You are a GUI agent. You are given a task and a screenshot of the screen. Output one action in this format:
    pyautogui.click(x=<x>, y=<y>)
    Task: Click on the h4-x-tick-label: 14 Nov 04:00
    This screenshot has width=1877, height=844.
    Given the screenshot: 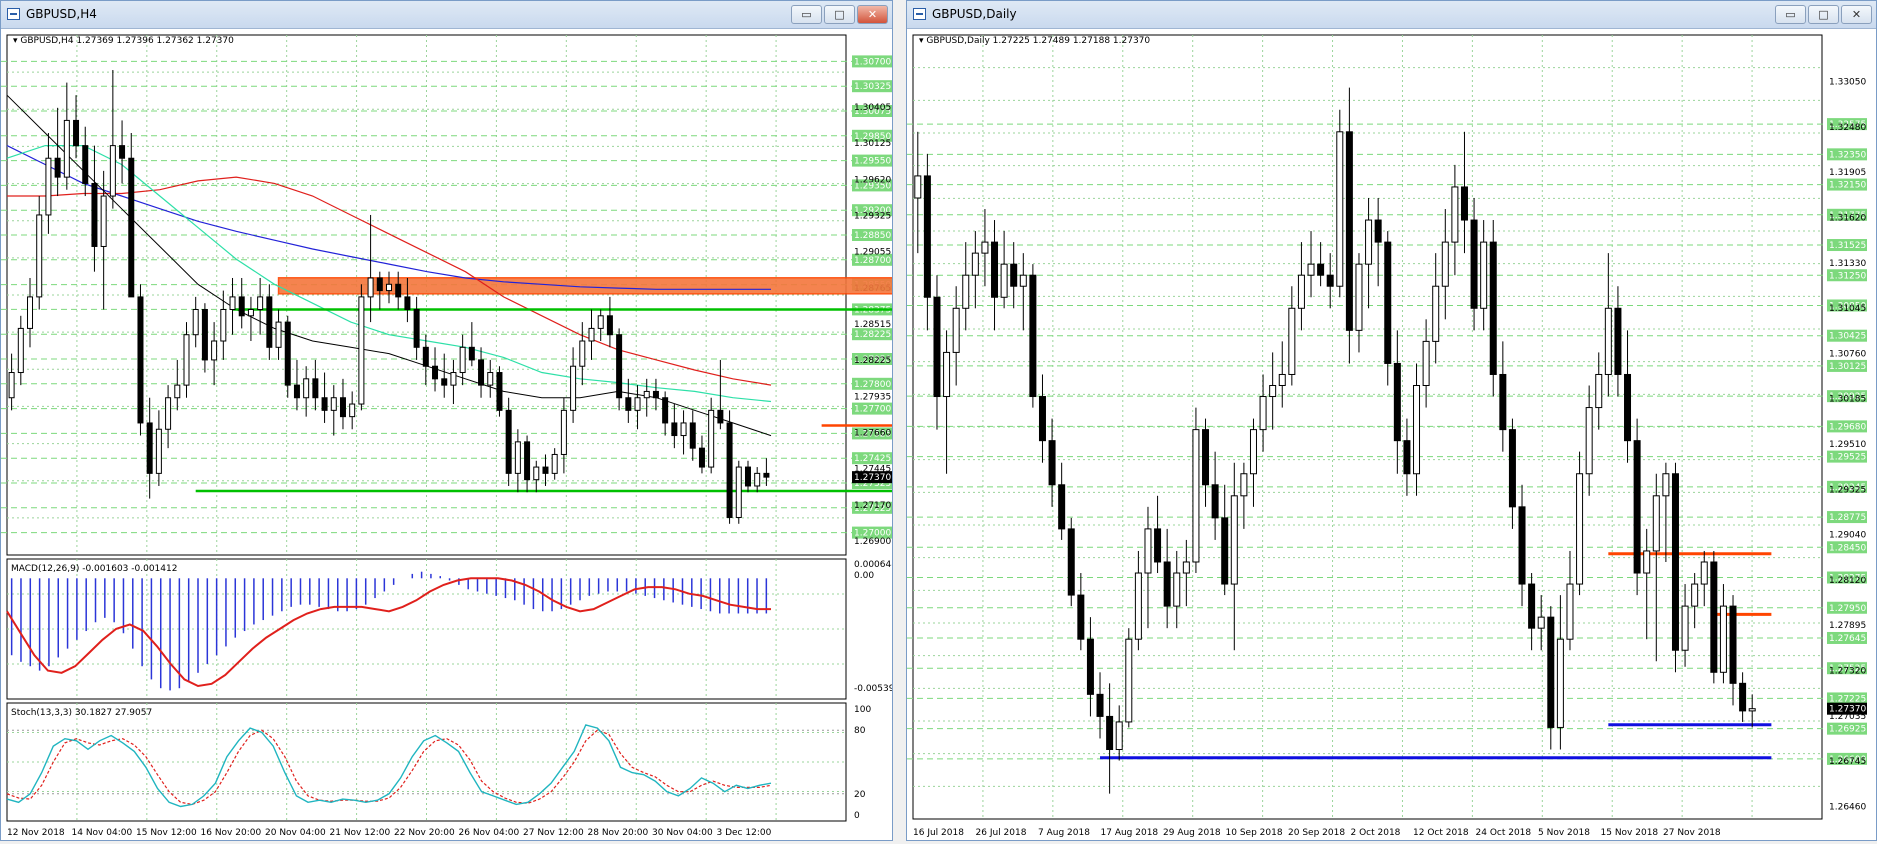 What is the action you would take?
    pyautogui.click(x=102, y=833)
    